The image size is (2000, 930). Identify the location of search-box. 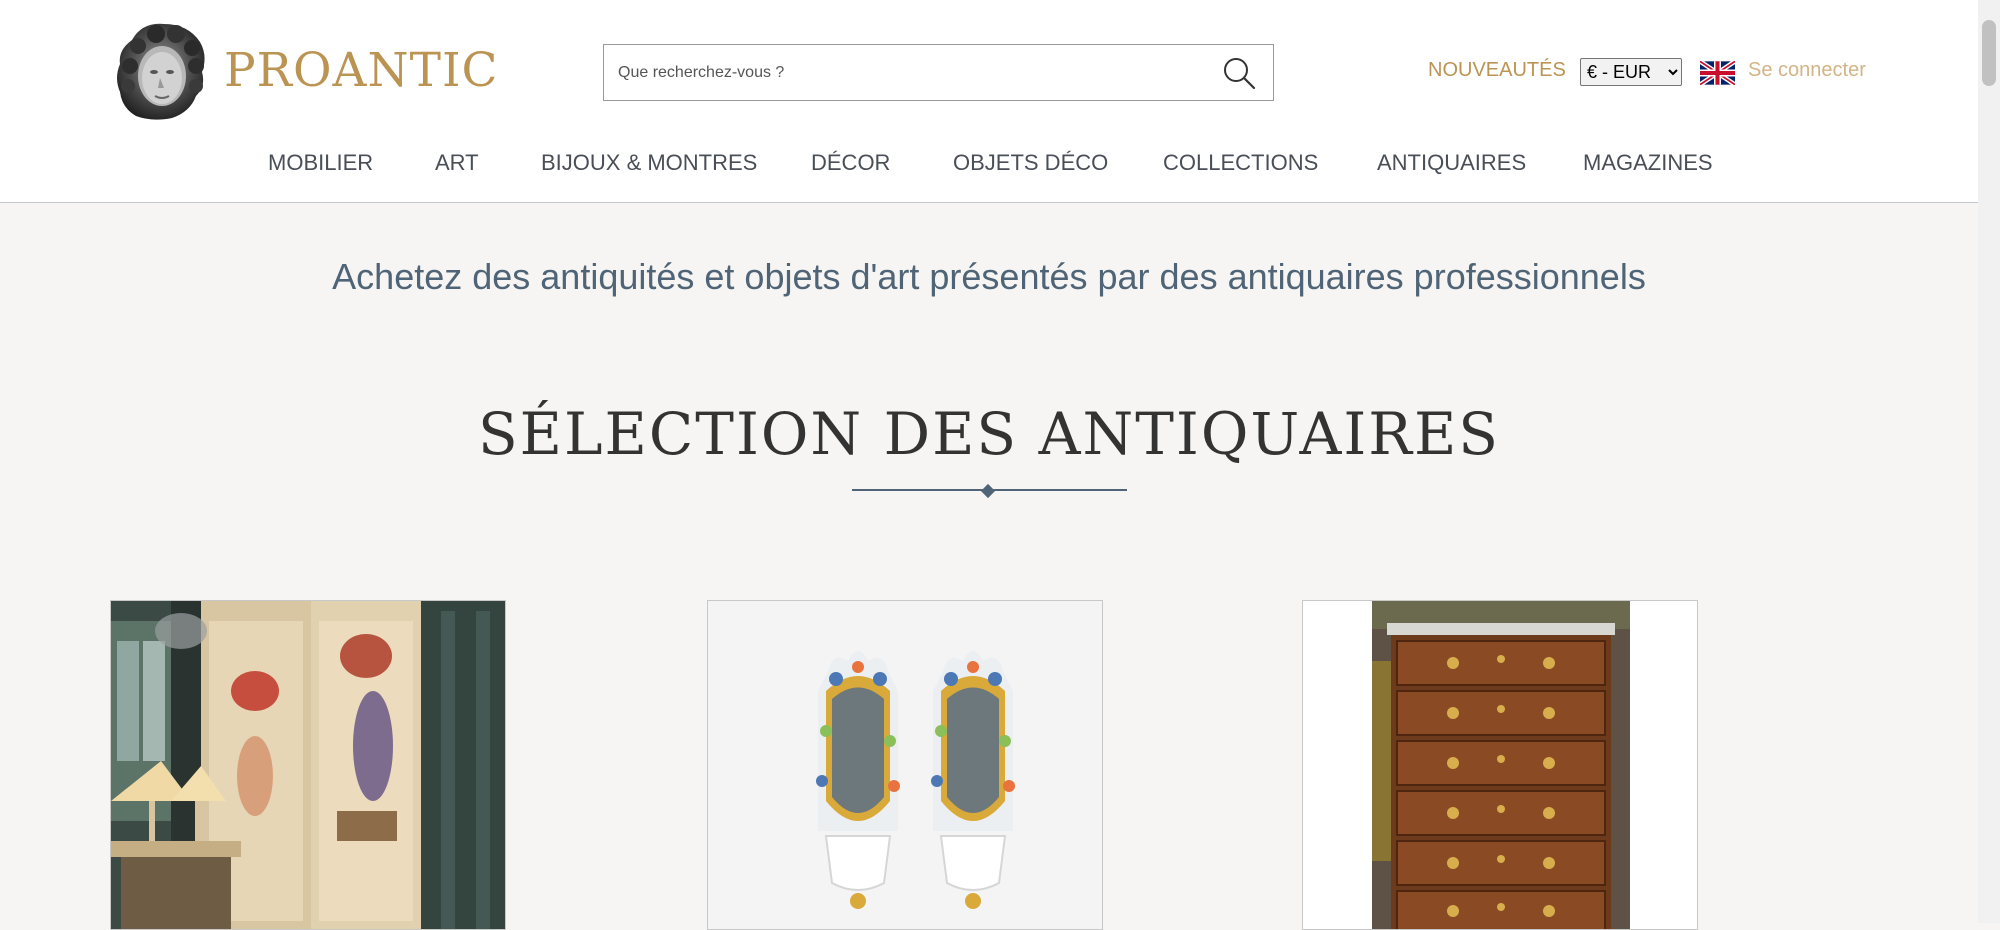
(938, 72).